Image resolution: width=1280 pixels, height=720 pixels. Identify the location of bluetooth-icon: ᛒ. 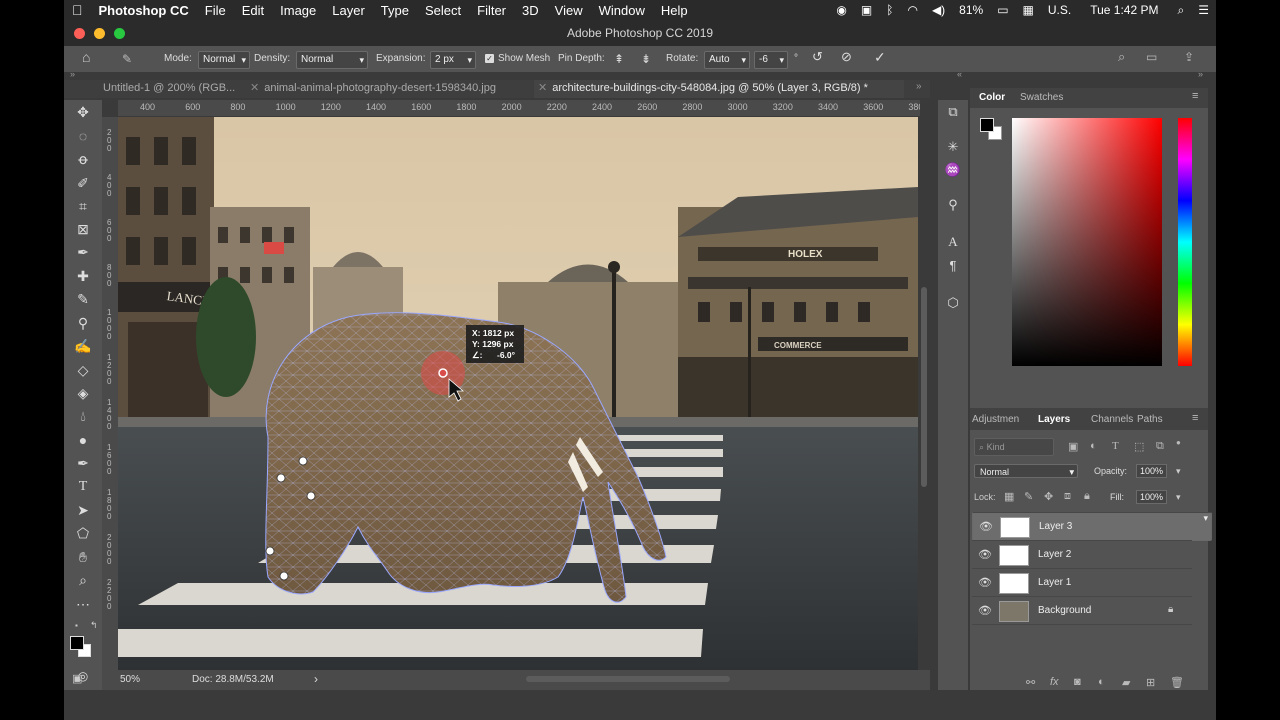
(889, 10).